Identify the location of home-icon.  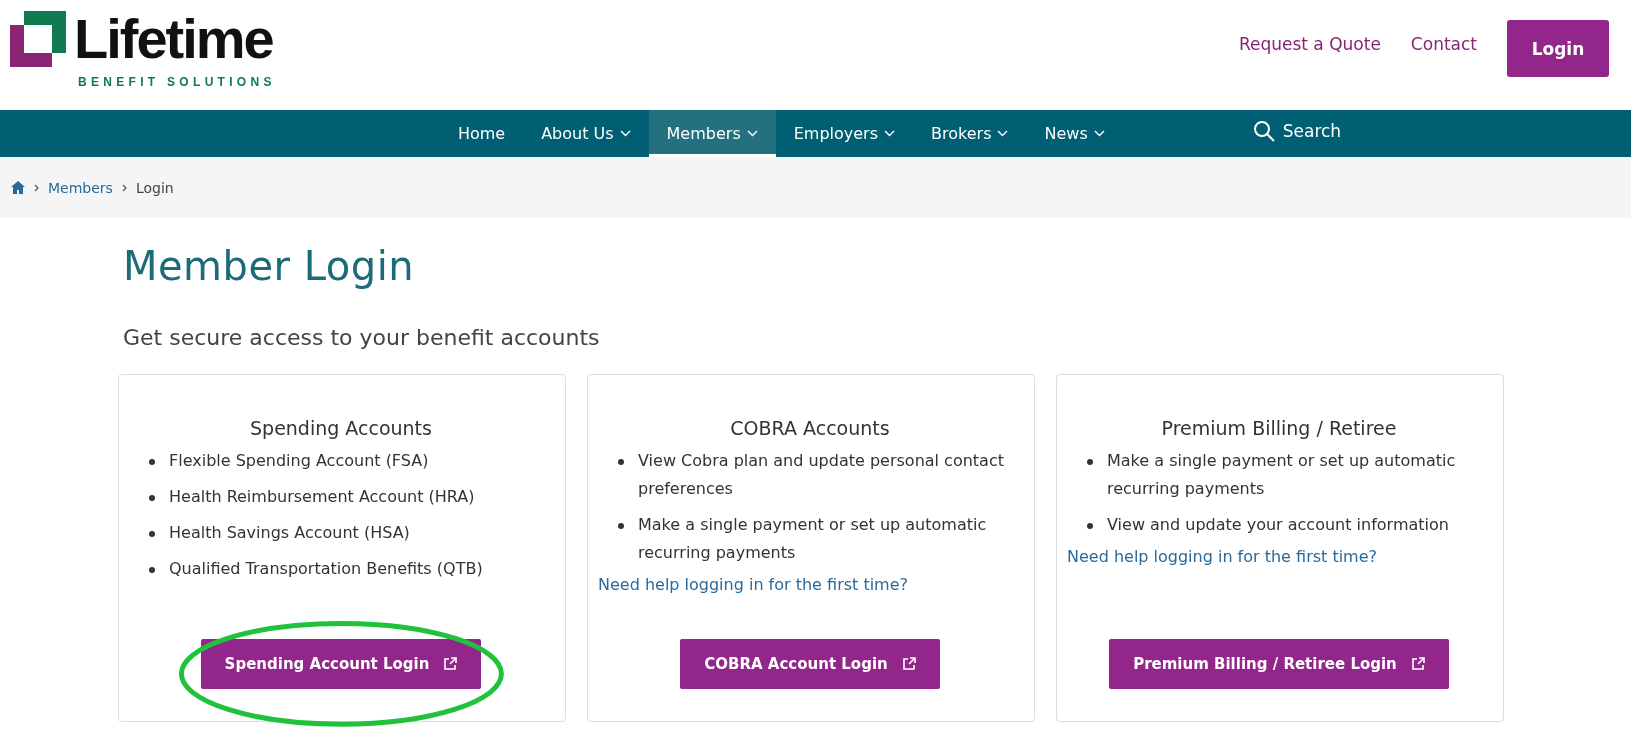
(18, 187).